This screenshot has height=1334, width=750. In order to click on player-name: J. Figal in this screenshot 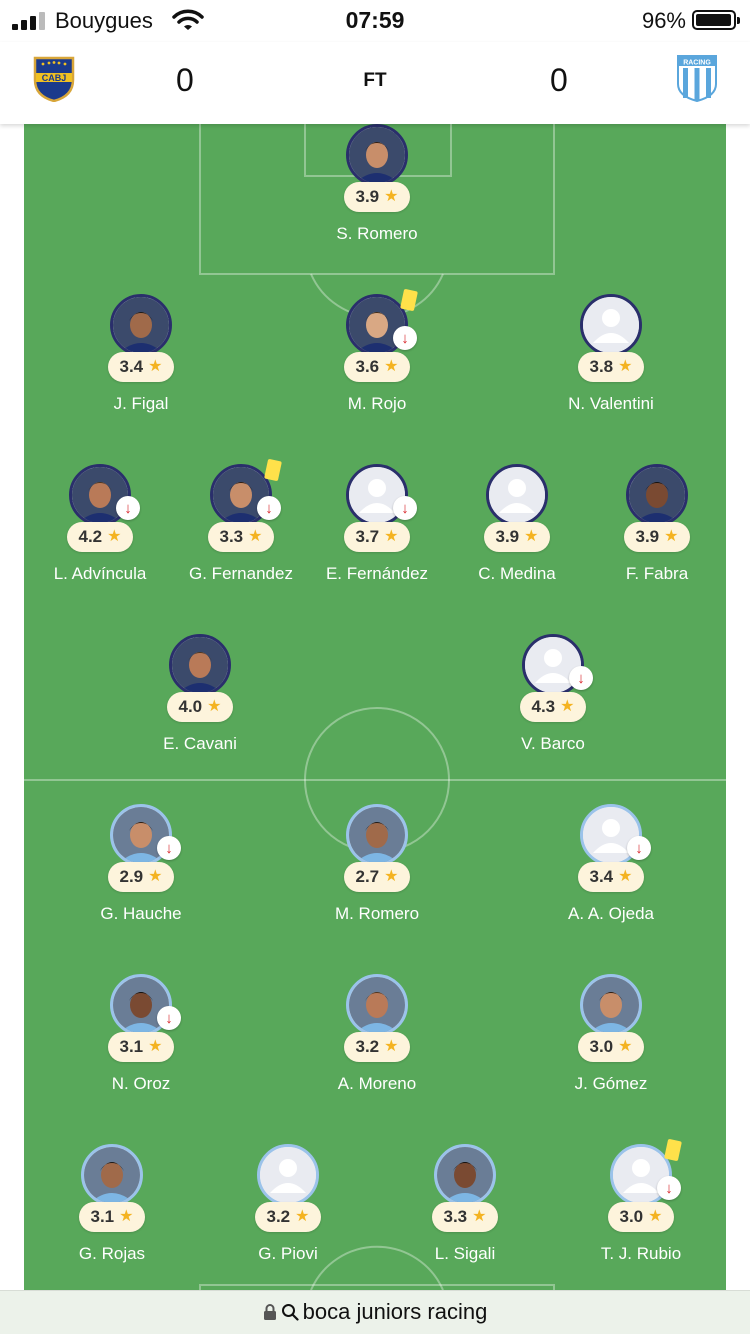, I will do `click(141, 403)`.